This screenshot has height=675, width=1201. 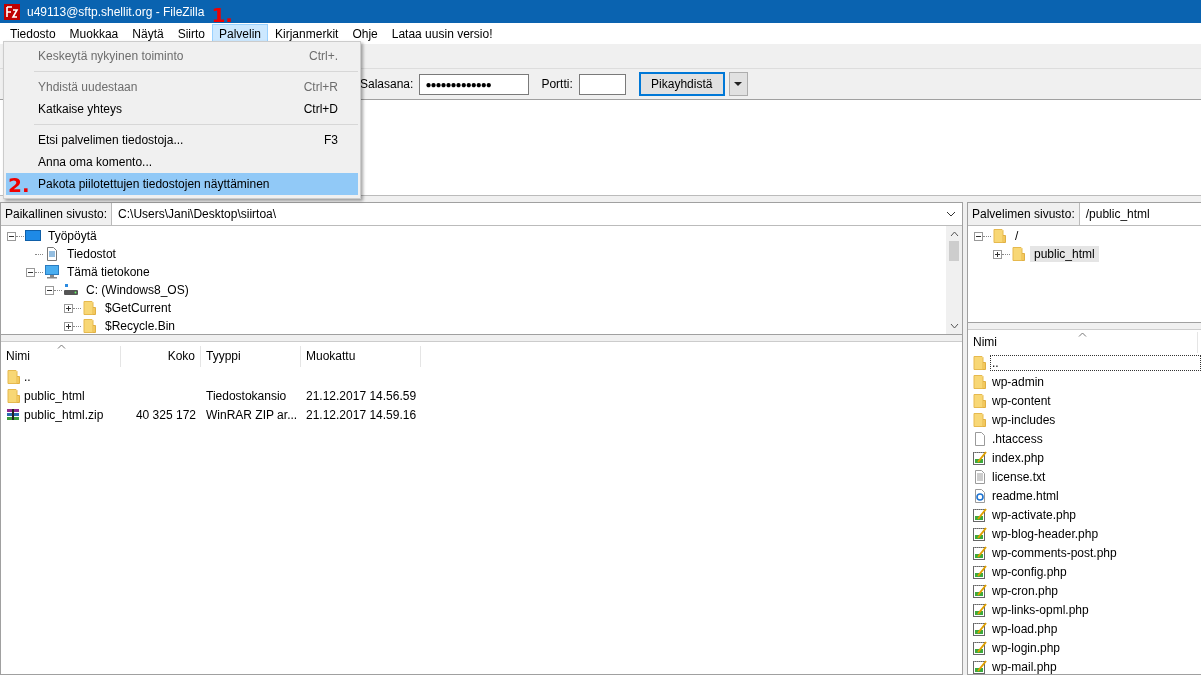 I want to click on text-file-icon, so click(x=980, y=476).